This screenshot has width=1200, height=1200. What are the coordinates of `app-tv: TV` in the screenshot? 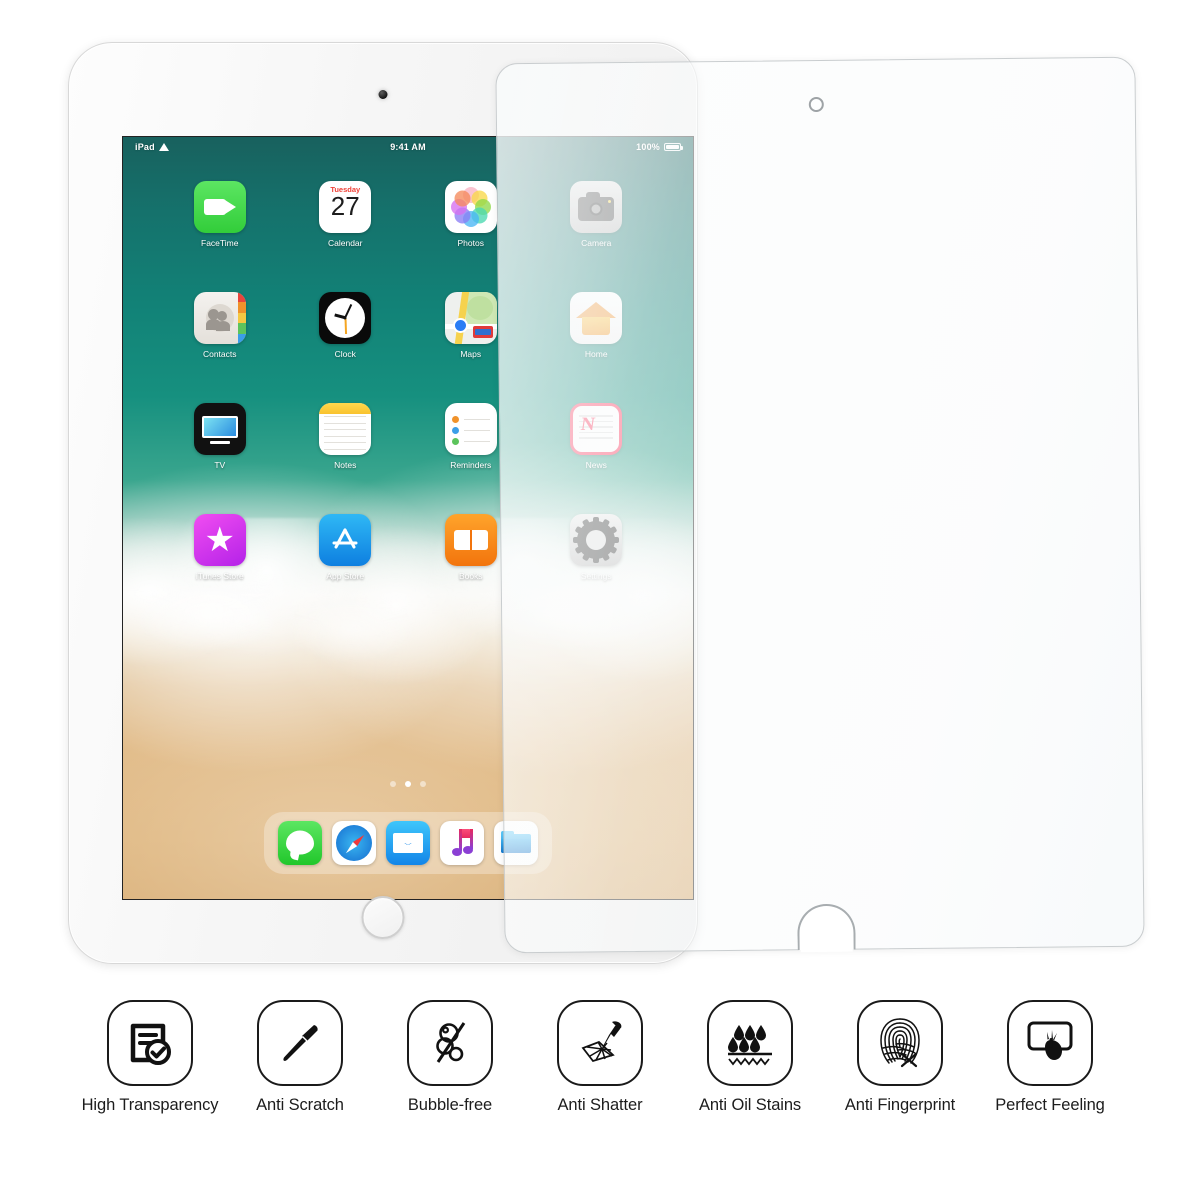 It's located at (220, 436).